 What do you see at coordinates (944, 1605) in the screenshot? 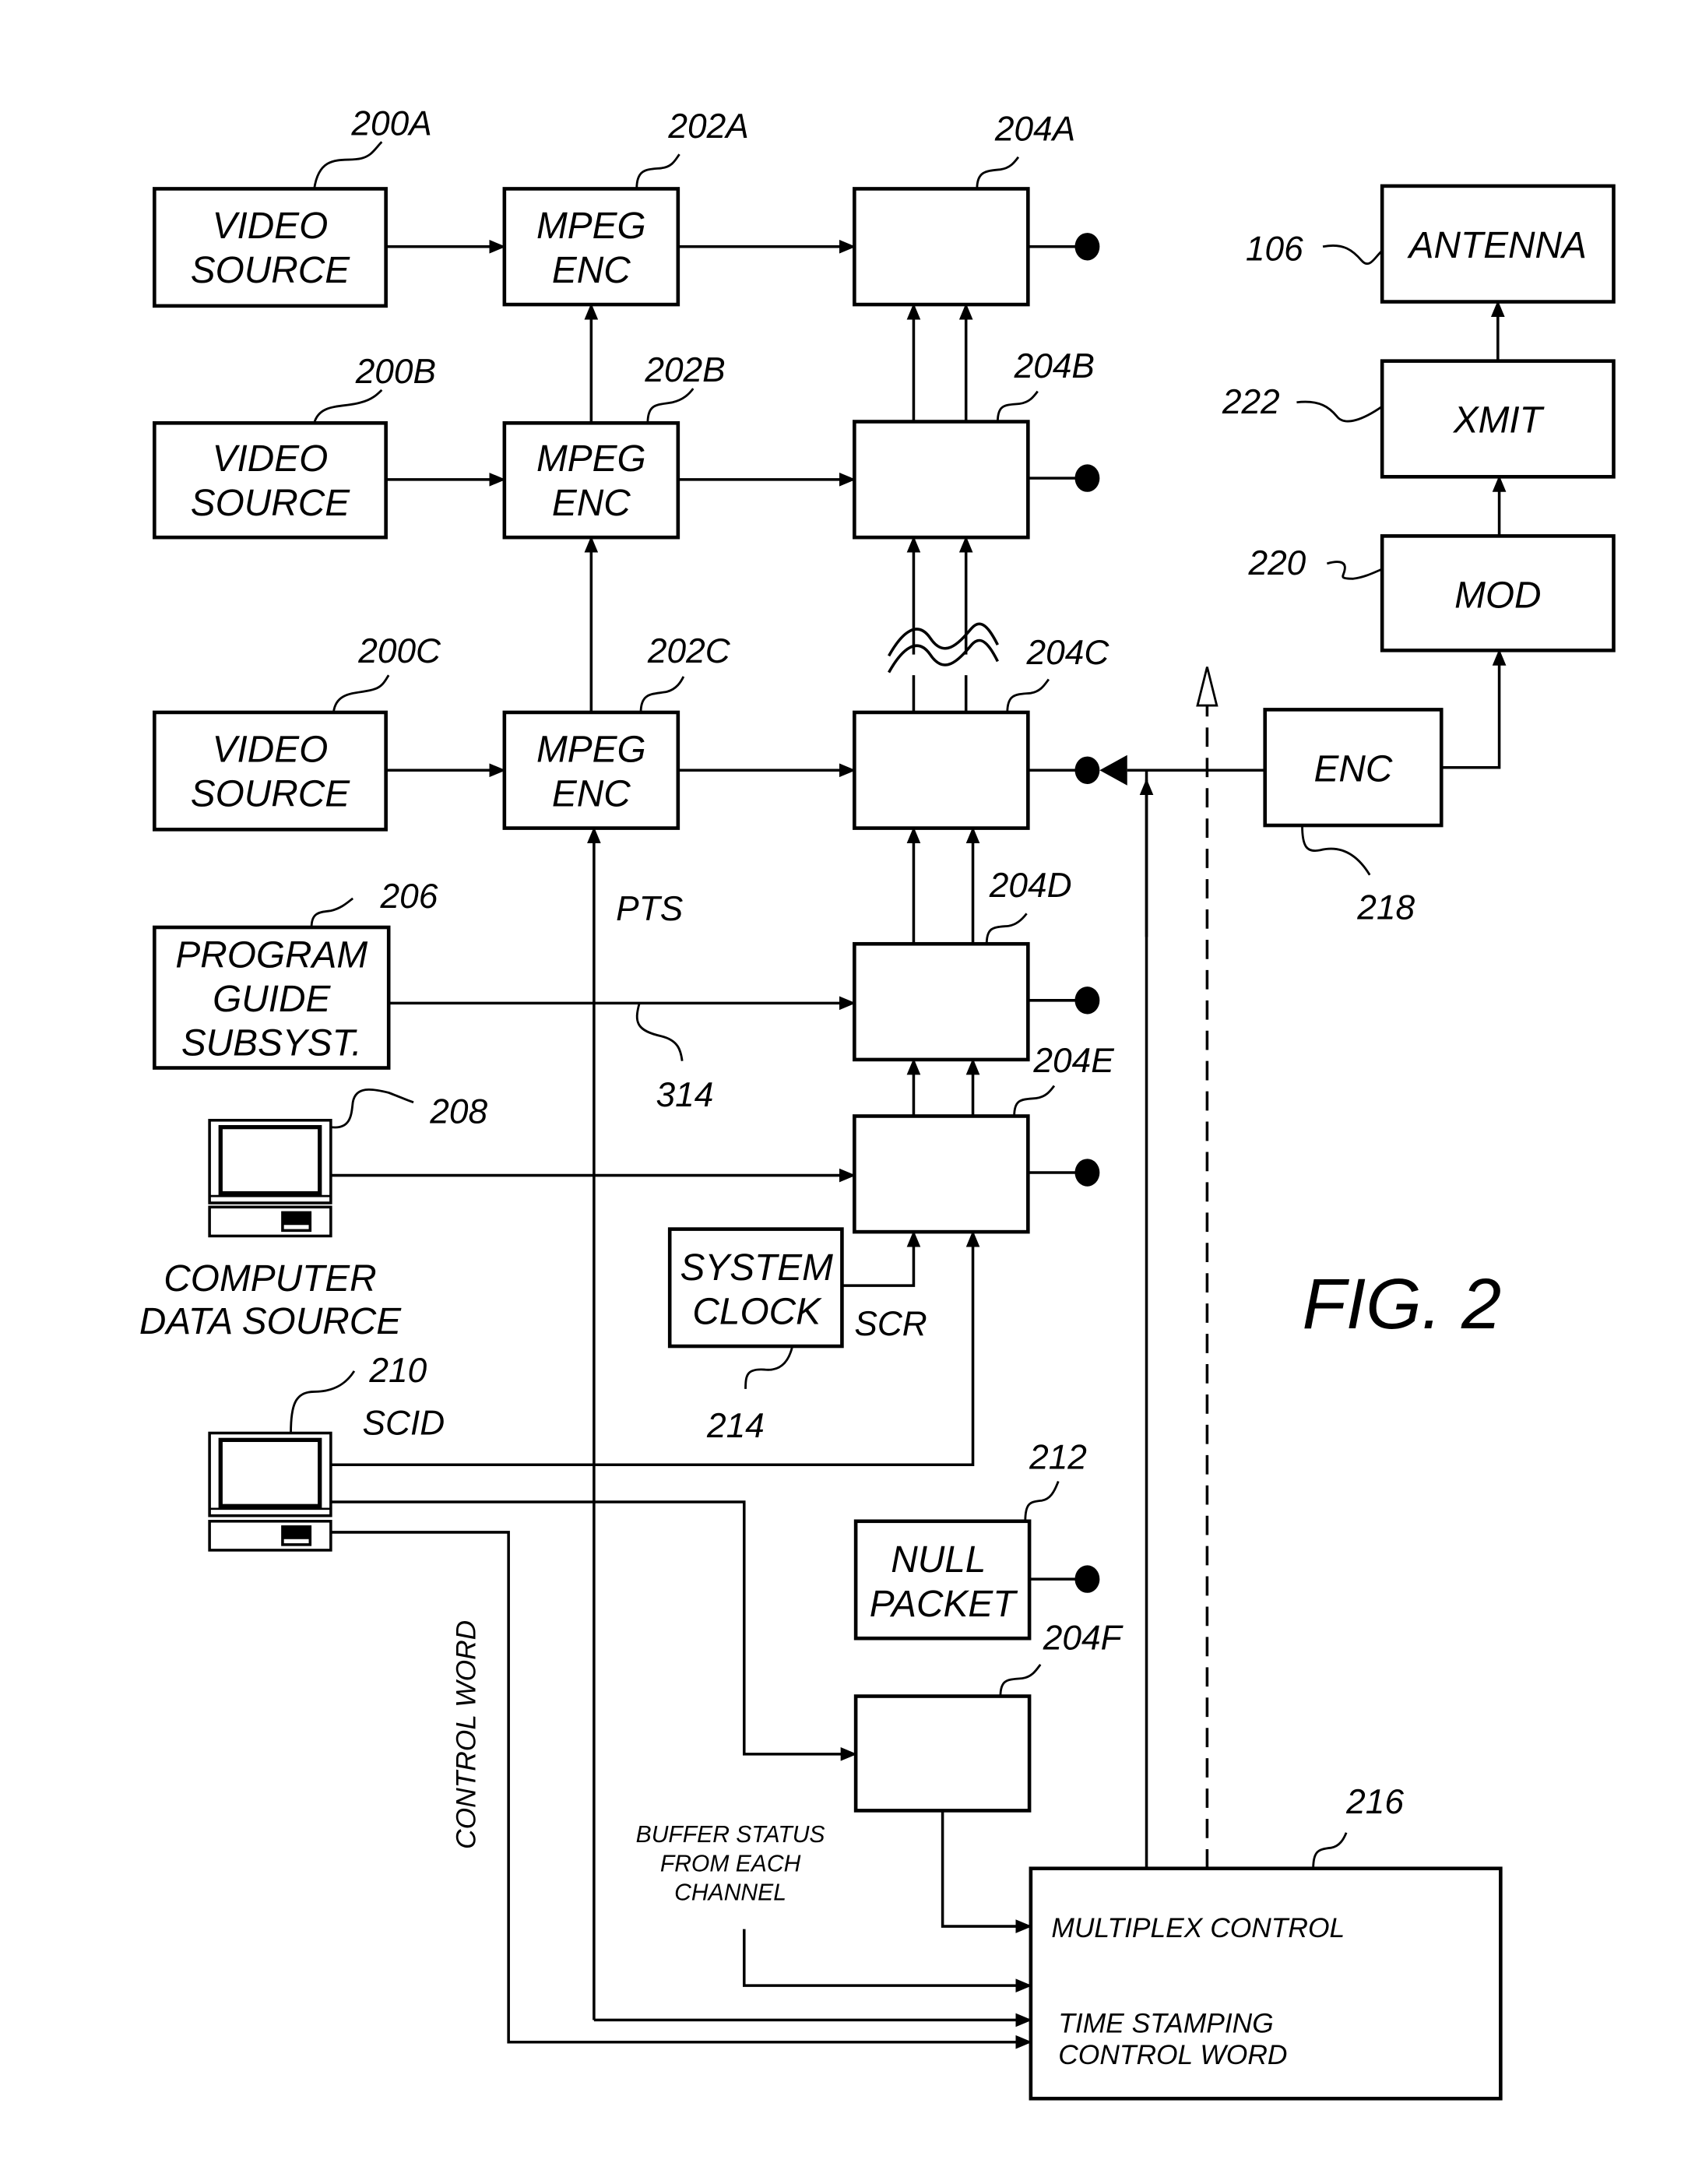
I see `null-packet-line2: PACKET` at bounding box center [944, 1605].